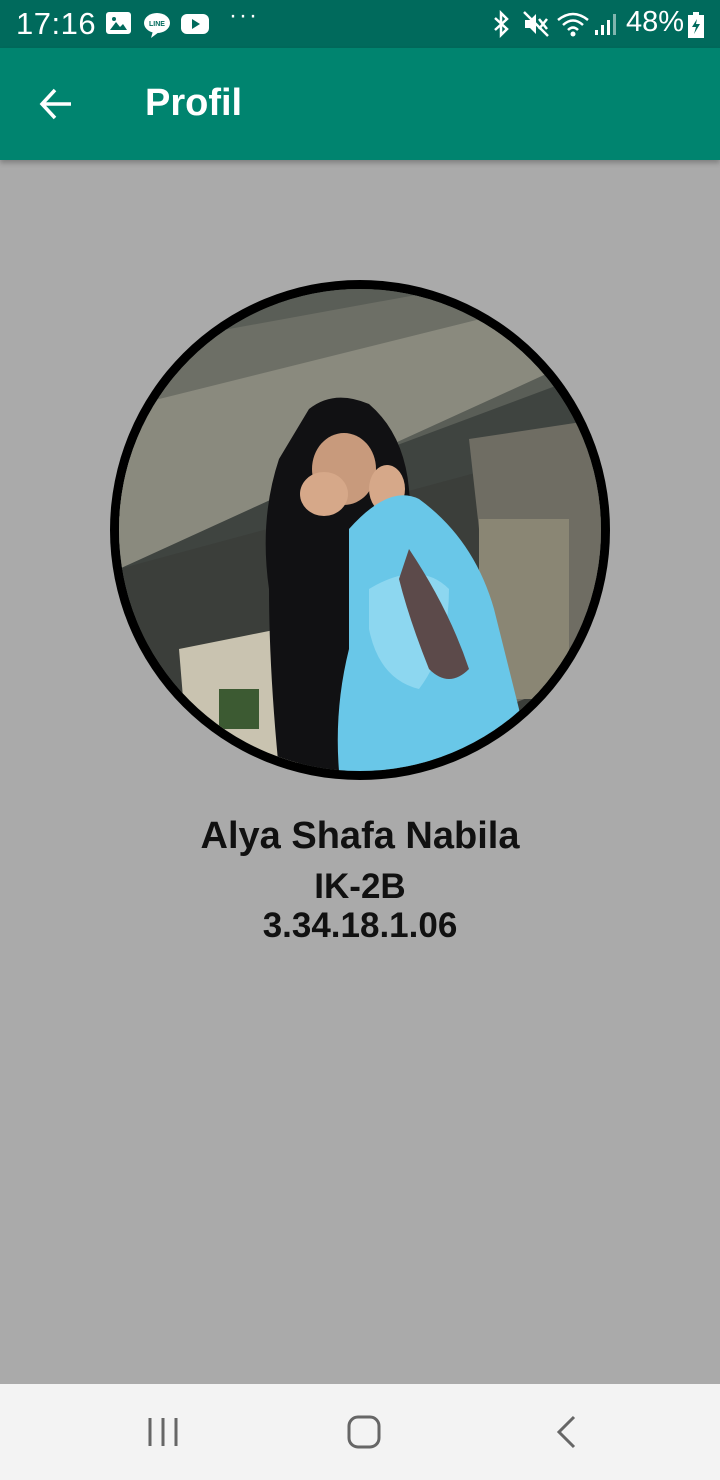  Describe the element at coordinates (573, 26) in the screenshot. I see `wifi-icon` at that location.